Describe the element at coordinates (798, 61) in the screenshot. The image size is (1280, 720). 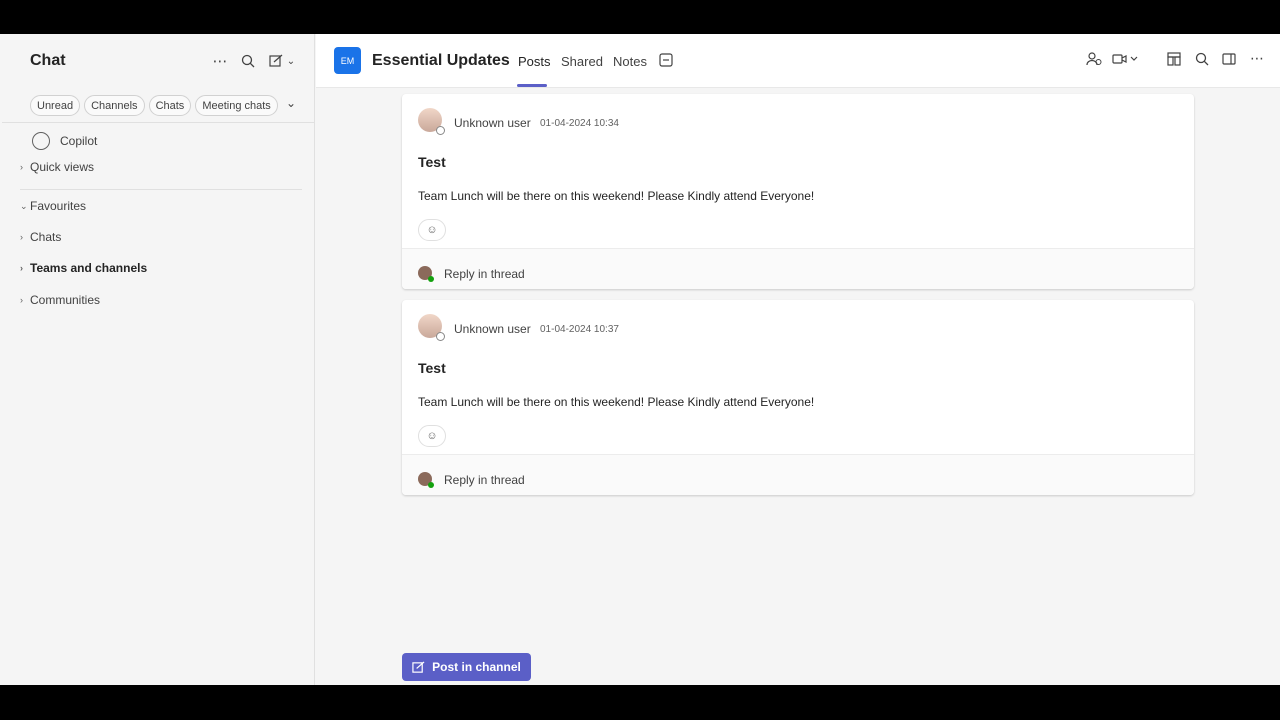
I see `channel-header: EM Essential Updates Posts Shared Notes` at that location.